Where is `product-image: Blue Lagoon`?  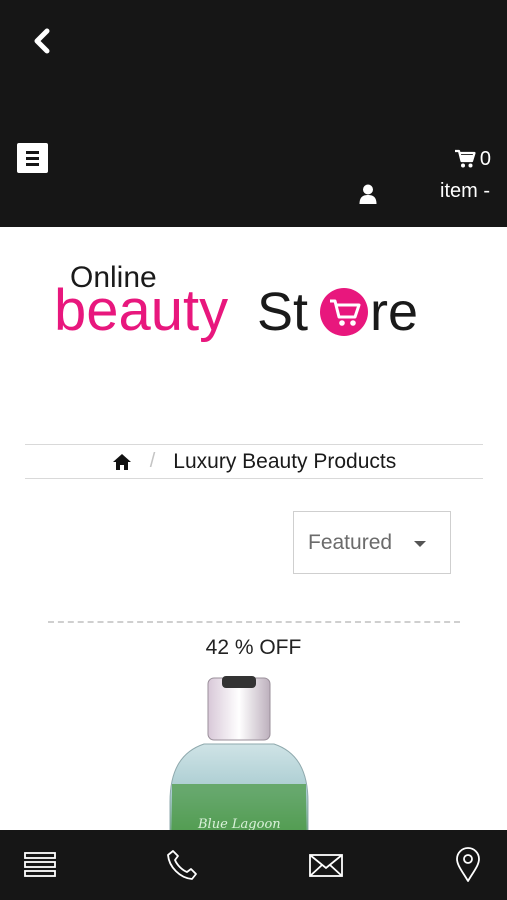 product-image: Blue Lagoon is located at coordinates (240, 752).